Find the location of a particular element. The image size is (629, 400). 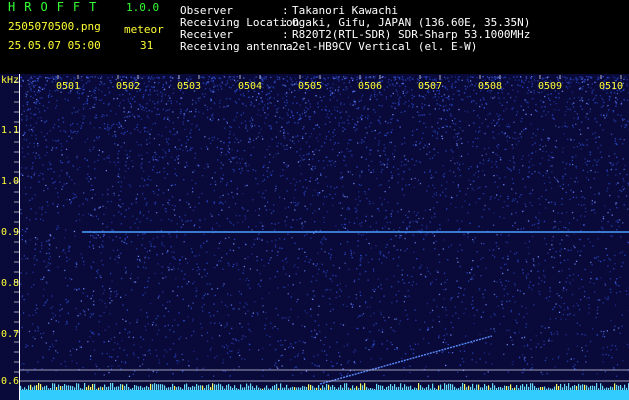

y-axis-ticks: 1.1 1.0 0.9 0.8 0.7 0.6 is located at coordinates (10, 234).